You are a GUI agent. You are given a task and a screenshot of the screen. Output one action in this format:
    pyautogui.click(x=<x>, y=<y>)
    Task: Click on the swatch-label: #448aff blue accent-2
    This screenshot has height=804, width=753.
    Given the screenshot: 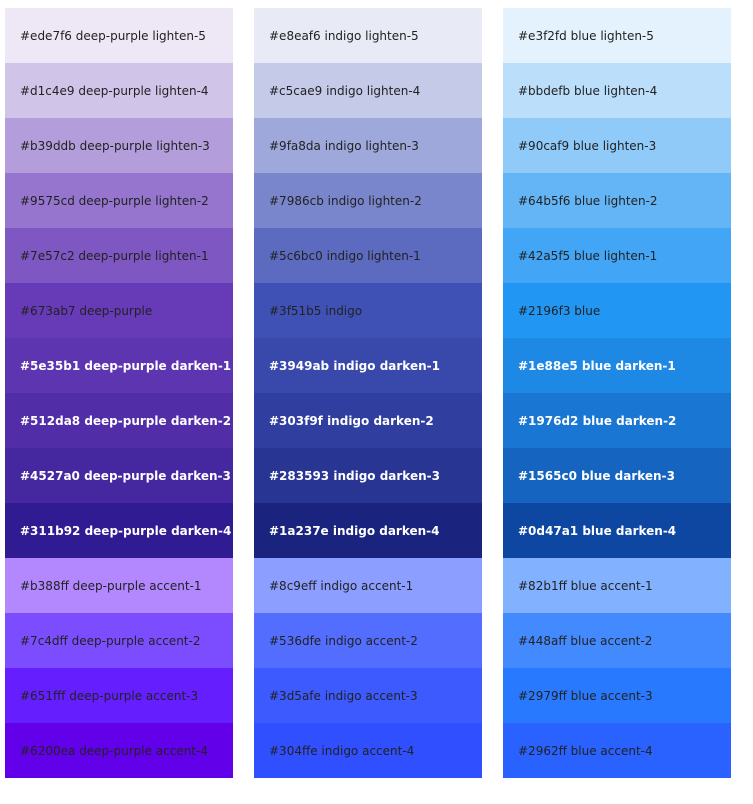 What is the action you would take?
    pyautogui.click(x=585, y=640)
    